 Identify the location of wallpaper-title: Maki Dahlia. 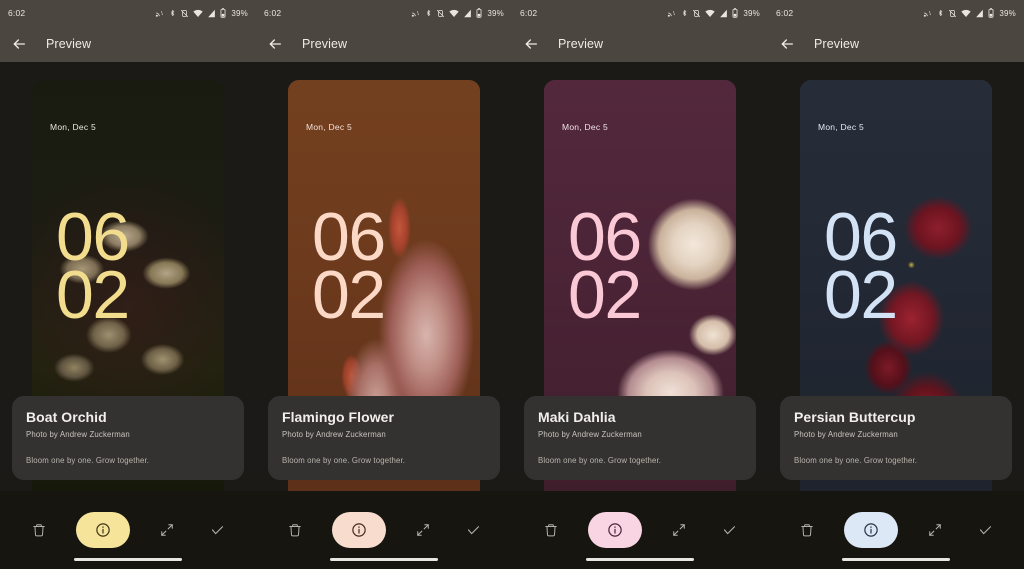
(577, 417).